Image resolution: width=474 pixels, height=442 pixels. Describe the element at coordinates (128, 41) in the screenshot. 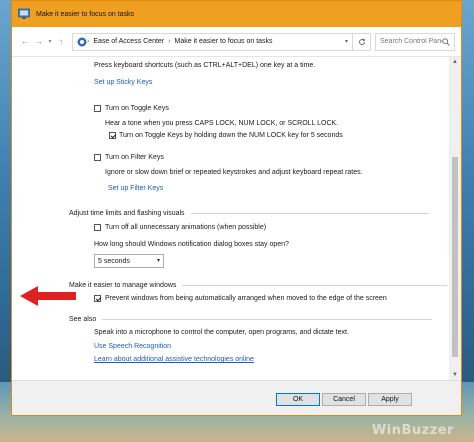

I see `breadcrumb-ease-of-access: Ease of Access Center` at that location.